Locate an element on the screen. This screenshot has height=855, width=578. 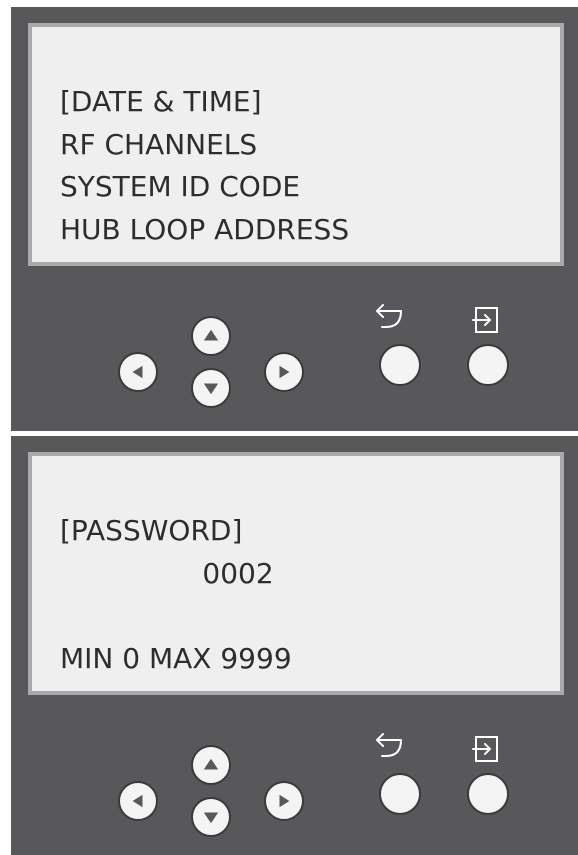
password-title: [PASSWORD] is located at coordinates (151, 530).